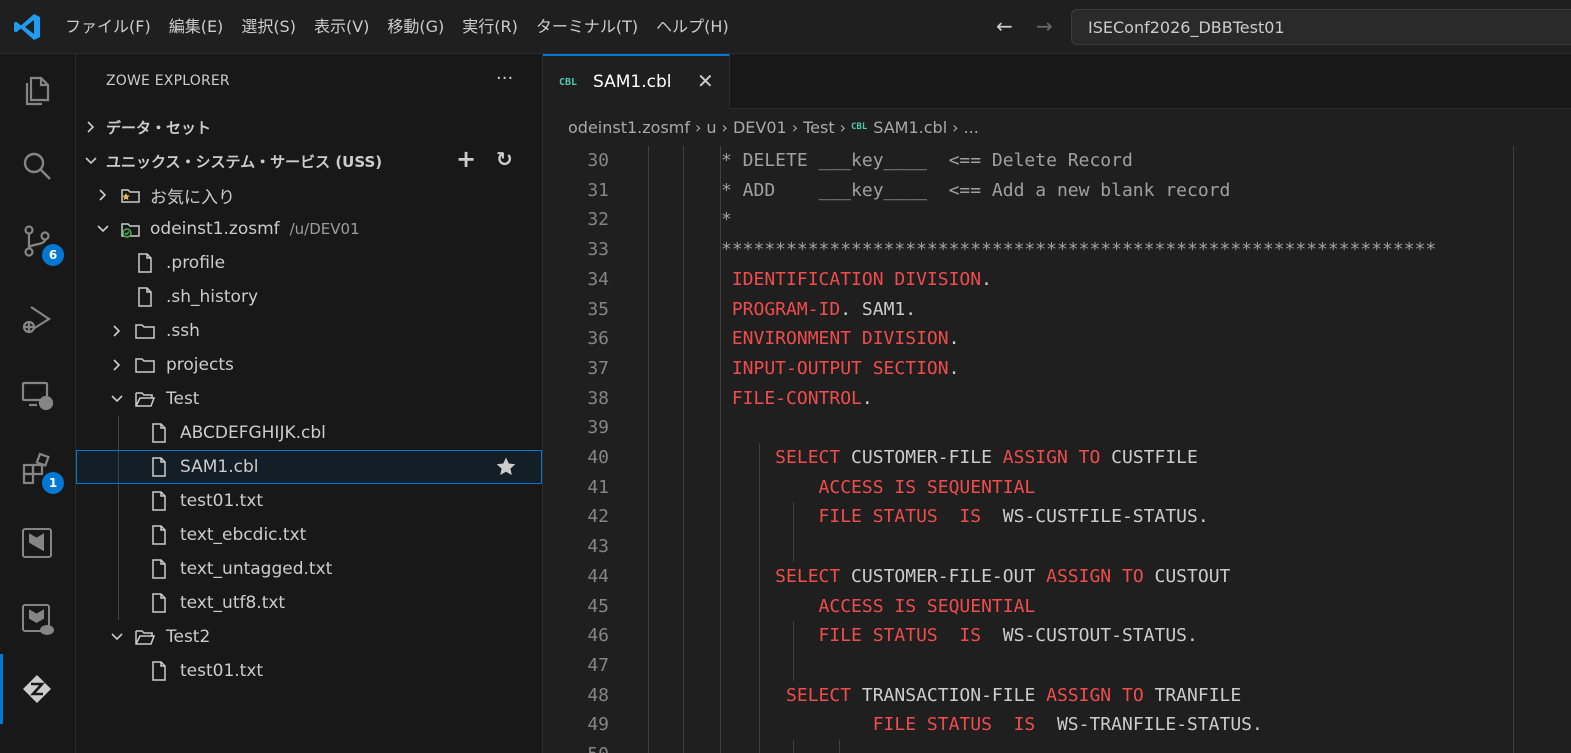 The height and width of the screenshot is (753, 1571). Describe the element at coordinates (1057, 339) in the screenshot. I see `code-line: 36 ENVIRONMENT DIVISION.` at that location.